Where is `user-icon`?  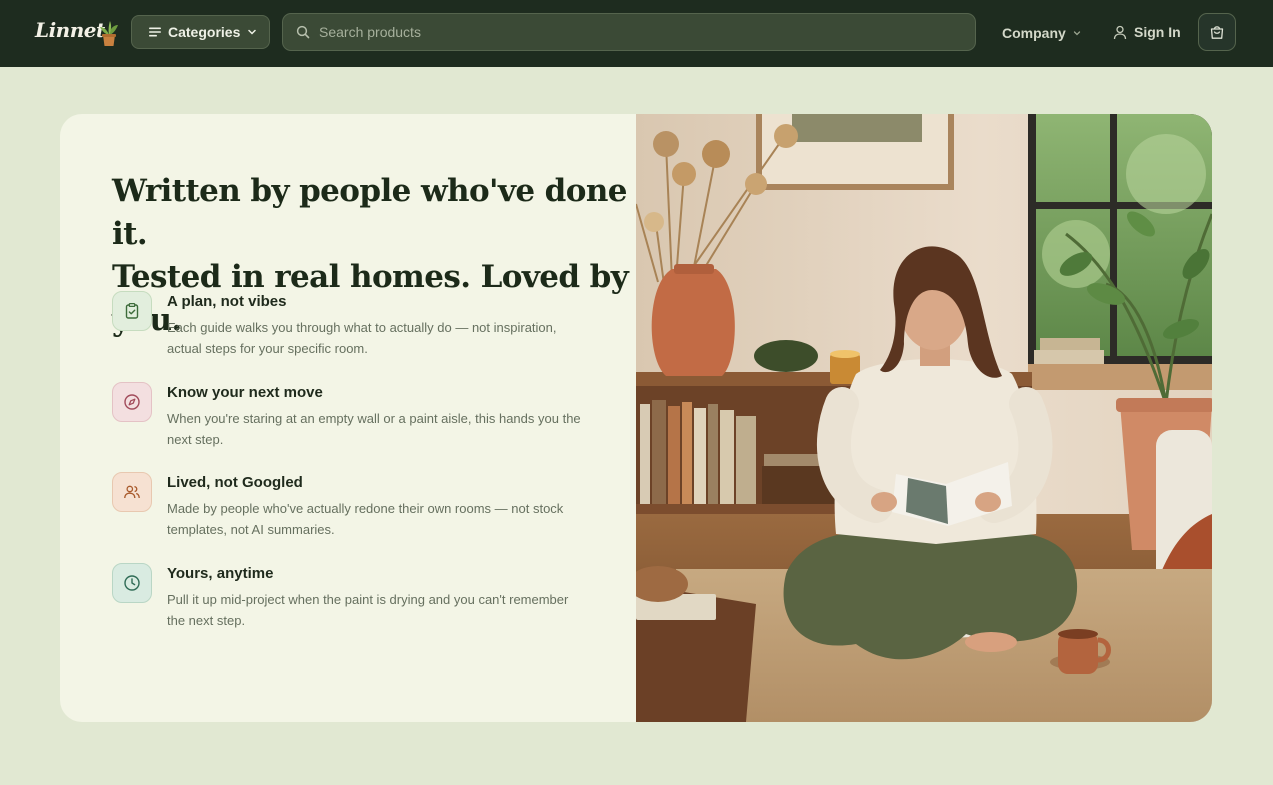 user-icon is located at coordinates (1120, 32).